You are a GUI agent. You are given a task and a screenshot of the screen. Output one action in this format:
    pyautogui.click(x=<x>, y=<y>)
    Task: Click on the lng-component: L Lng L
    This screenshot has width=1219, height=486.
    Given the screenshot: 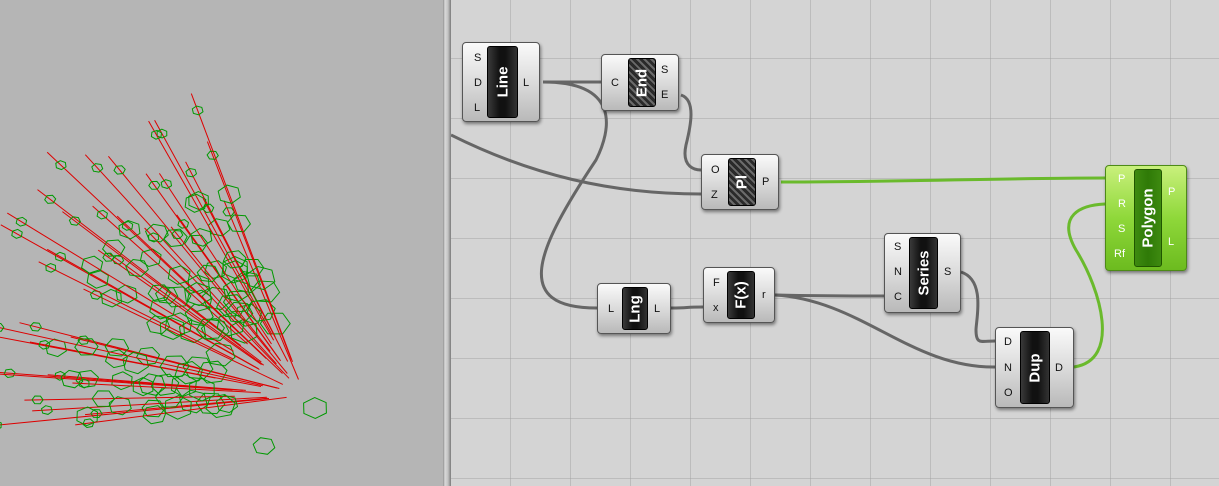 What is the action you would take?
    pyautogui.click(x=634, y=308)
    